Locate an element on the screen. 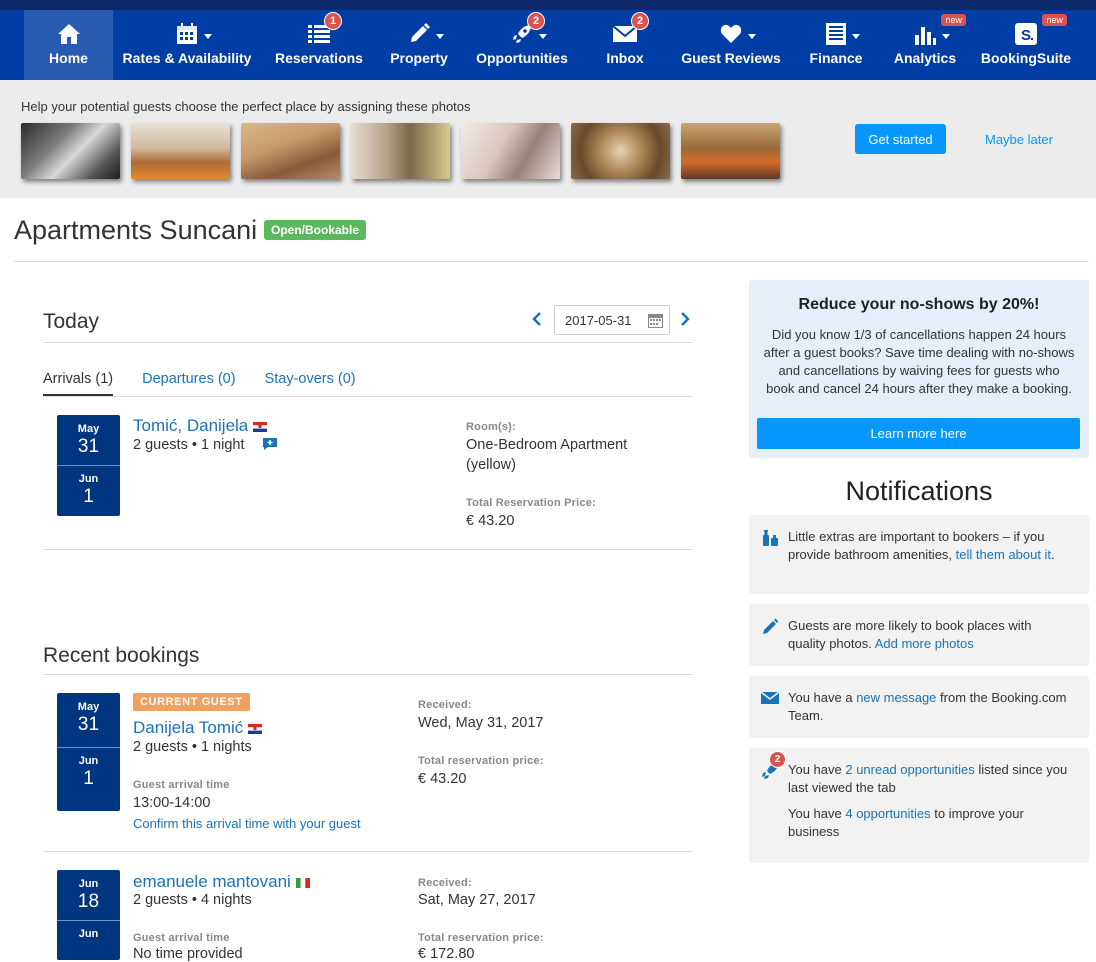 This screenshot has width=1096, height=962. guest-name-row: Tomić, Danijela is located at coordinates (200, 426).